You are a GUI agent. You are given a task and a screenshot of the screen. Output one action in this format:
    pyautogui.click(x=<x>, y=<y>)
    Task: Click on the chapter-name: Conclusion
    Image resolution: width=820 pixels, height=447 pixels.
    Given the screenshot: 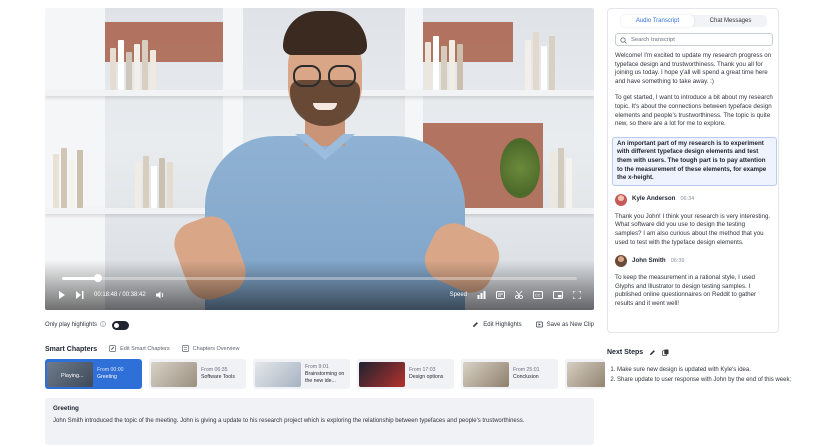 What is the action you would take?
    pyautogui.click(x=526, y=377)
    